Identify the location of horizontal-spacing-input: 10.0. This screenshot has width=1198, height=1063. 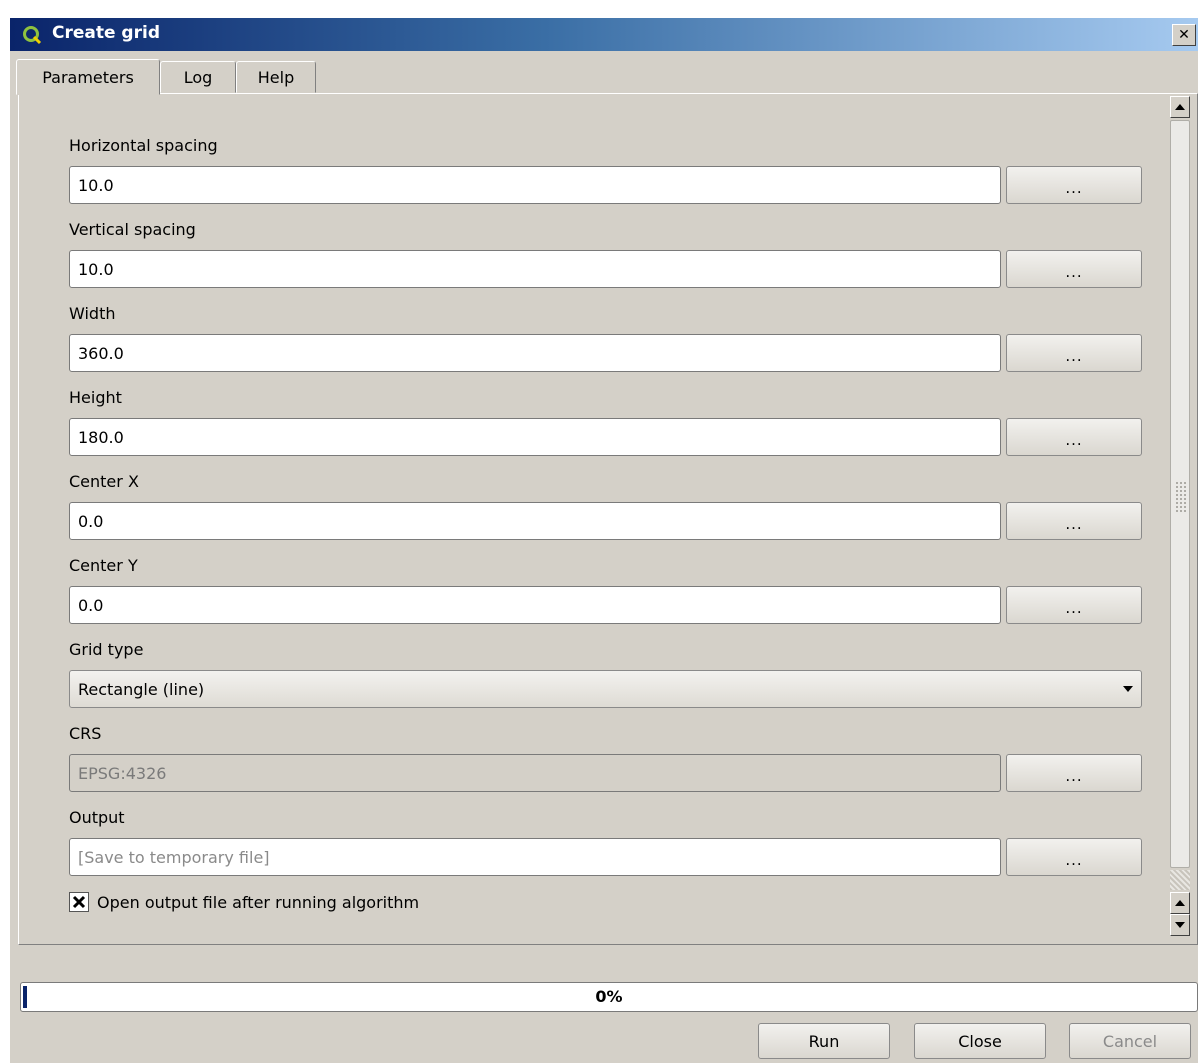
(535, 185).